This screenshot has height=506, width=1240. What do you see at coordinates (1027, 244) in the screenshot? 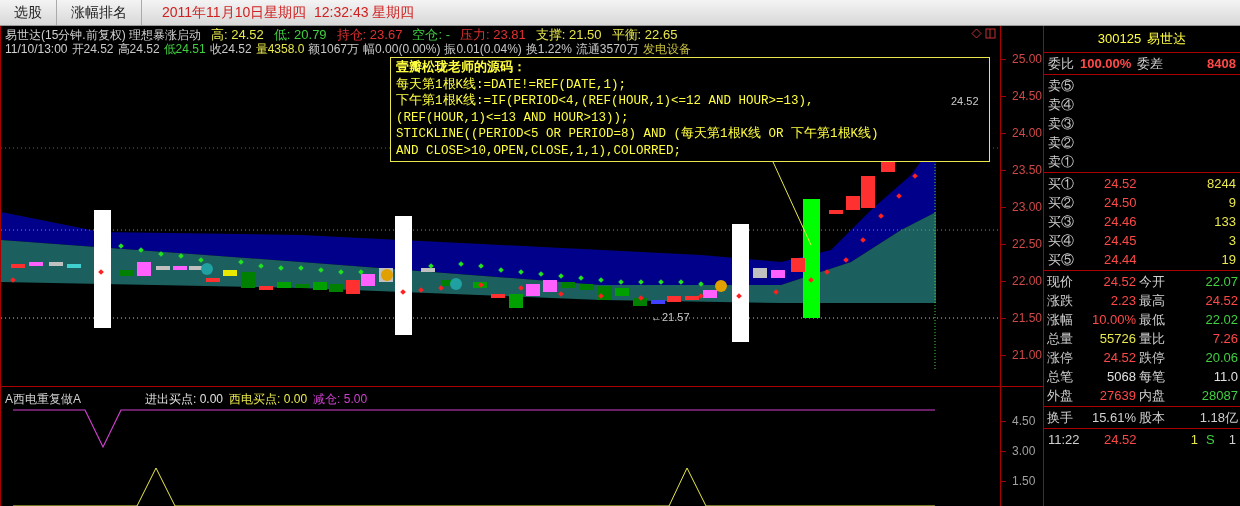
I see `price-axis-label: 22.50` at bounding box center [1027, 244].